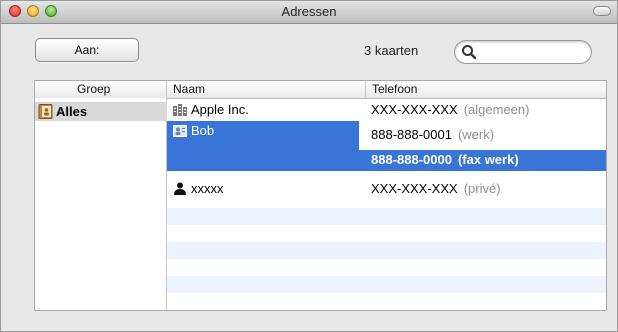 This screenshot has width=618, height=332. Describe the element at coordinates (433, 134) in the screenshot. I see `phone-value: 888-888-0001 (werk)` at that location.